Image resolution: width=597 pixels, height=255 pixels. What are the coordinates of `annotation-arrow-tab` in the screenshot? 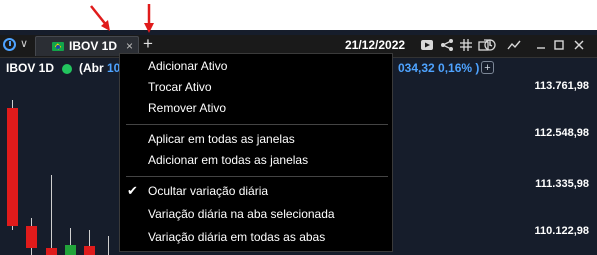 It's located at (100, 18).